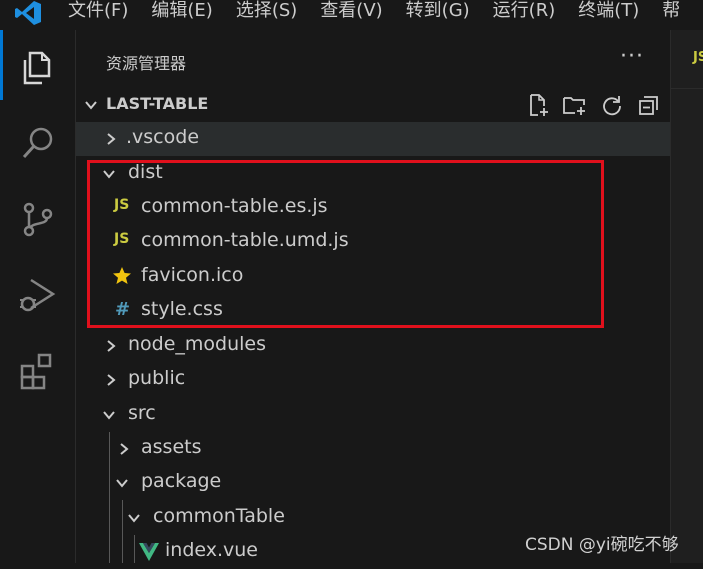 The image size is (703, 569). I want to click on menu-edit: 编辑(E), so click(181, 12).